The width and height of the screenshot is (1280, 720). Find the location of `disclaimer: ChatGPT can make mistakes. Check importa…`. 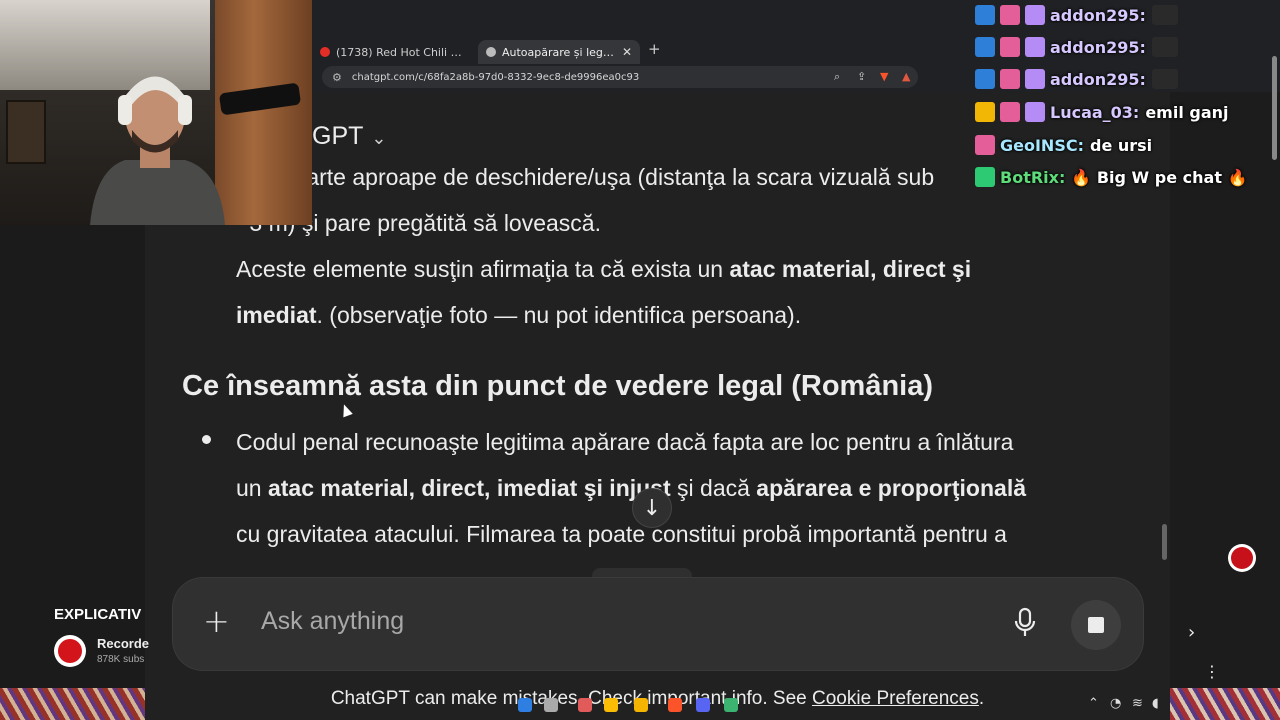

disclaimer: ChatGPT can make mistakes. Check importa… is located at coordinates (657, 699).